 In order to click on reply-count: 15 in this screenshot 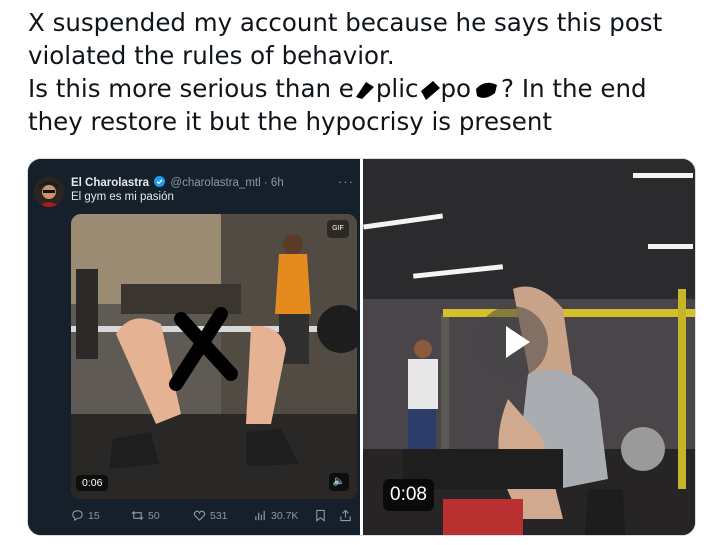, I will do `click(94, 515)`.